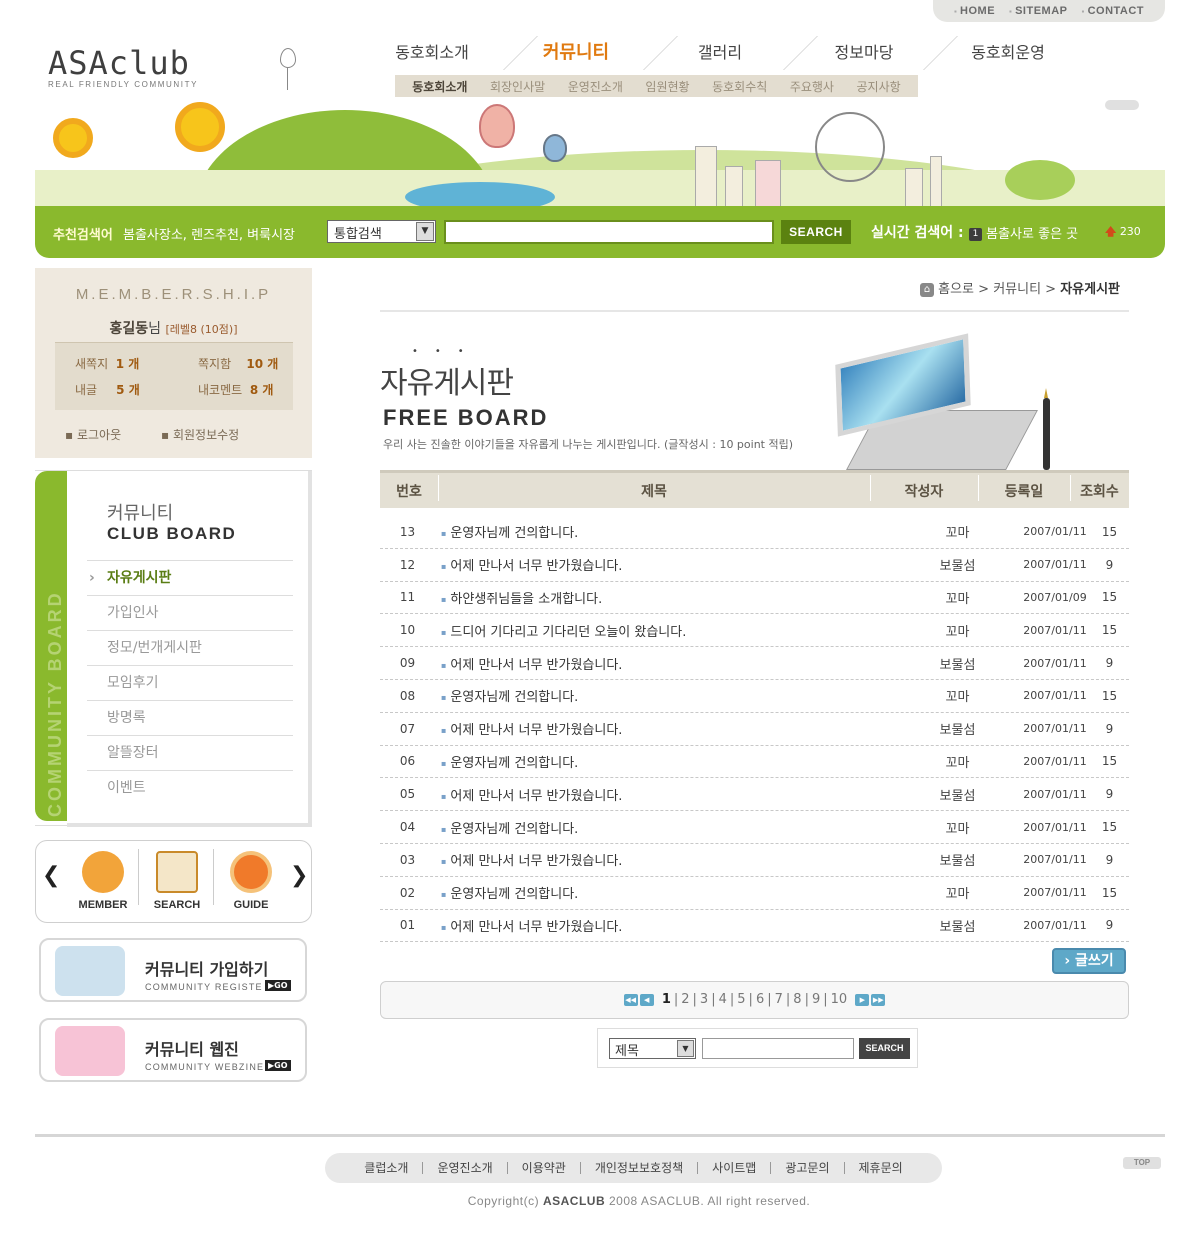 The width and height of the screenshot is (1200, 1245). What do you see at coordinates (760, 999) in the screenshot?
I see `page-number: 6` at bounding box center [760, 999].